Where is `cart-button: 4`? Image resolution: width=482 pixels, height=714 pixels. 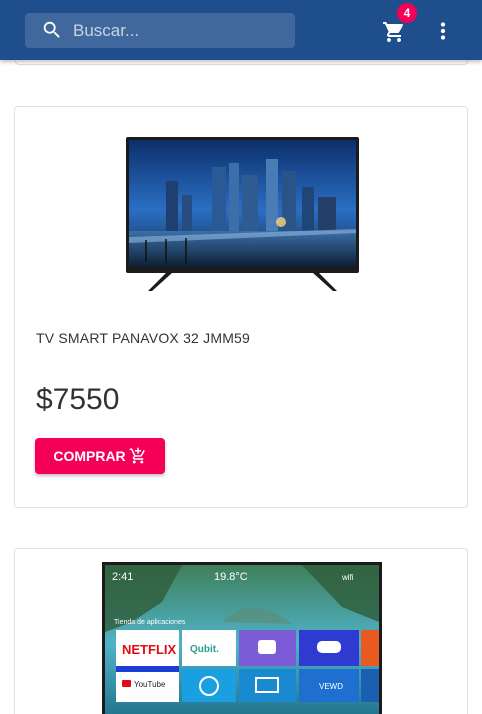
cart-button: 4 is located at coordinates (398, 24).